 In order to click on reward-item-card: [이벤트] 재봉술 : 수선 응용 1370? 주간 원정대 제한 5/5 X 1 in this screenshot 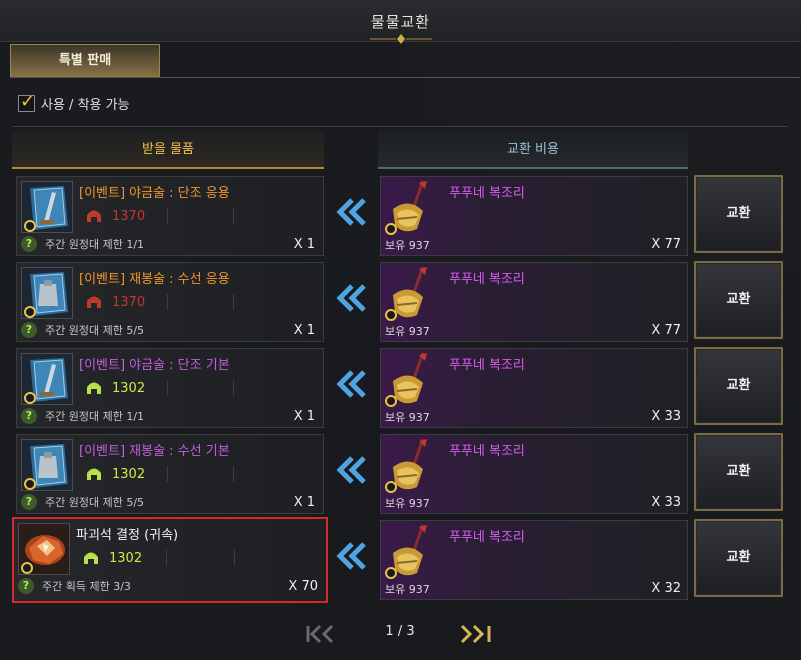, I will do `click(170, 302)`.